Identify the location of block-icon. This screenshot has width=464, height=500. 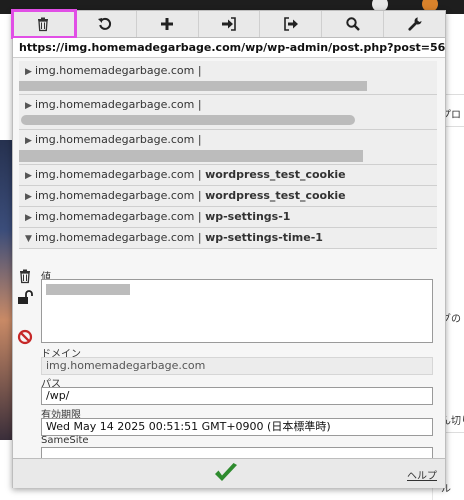
(25, 337).